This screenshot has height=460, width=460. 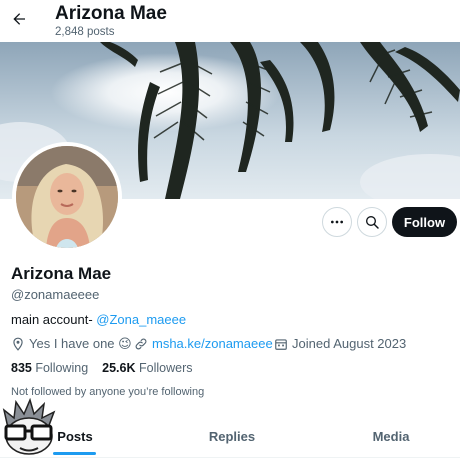 I want to click on profile-joined: Joined August 2023, so click(x=340, y=343).